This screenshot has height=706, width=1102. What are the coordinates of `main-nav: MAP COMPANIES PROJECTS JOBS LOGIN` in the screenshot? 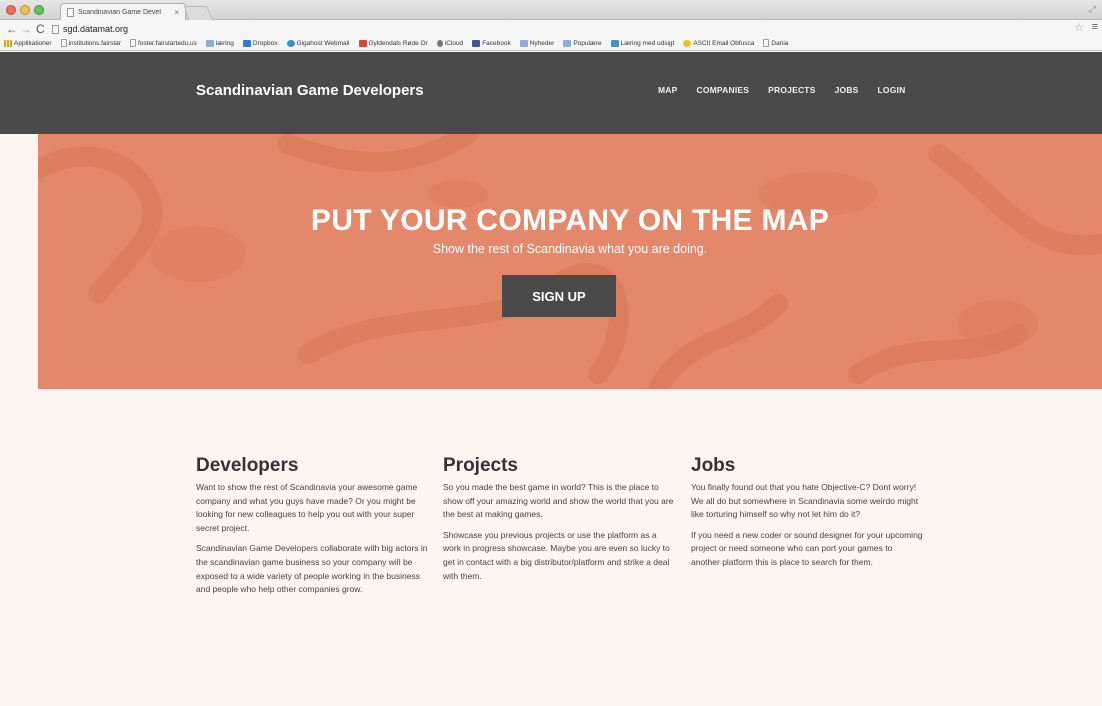 It's located at (781, 90).